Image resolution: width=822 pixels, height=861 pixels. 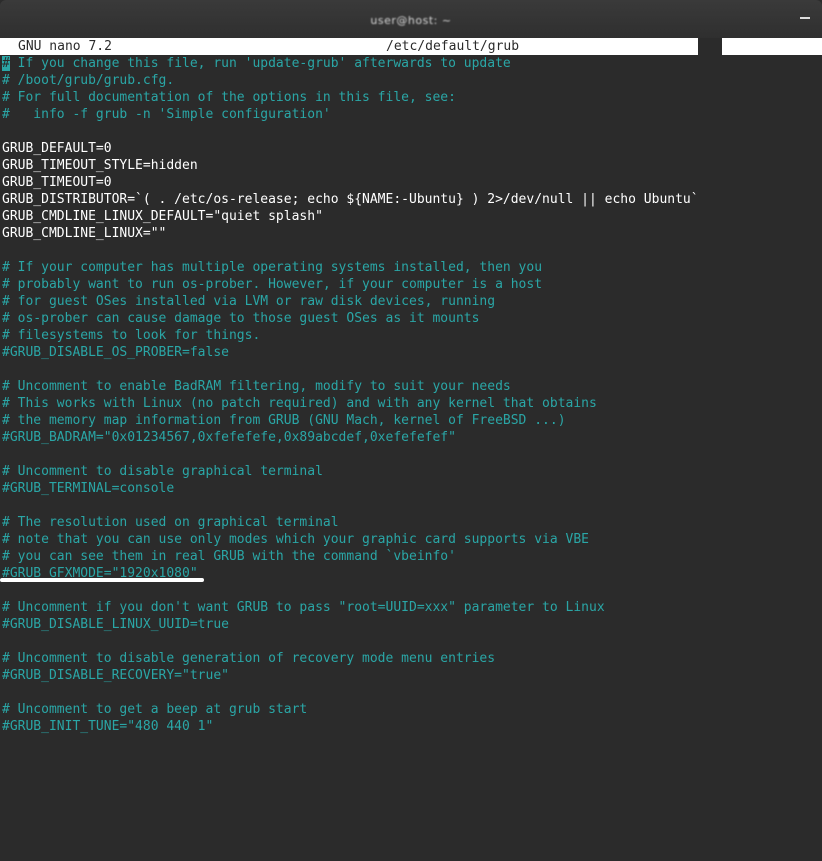 What do you see at coordinates (411, 726) in the screenshot?
I see `editor-line: #GRUB_INIT_TUNE="480 440 1"` at bounding box center [411, 726].